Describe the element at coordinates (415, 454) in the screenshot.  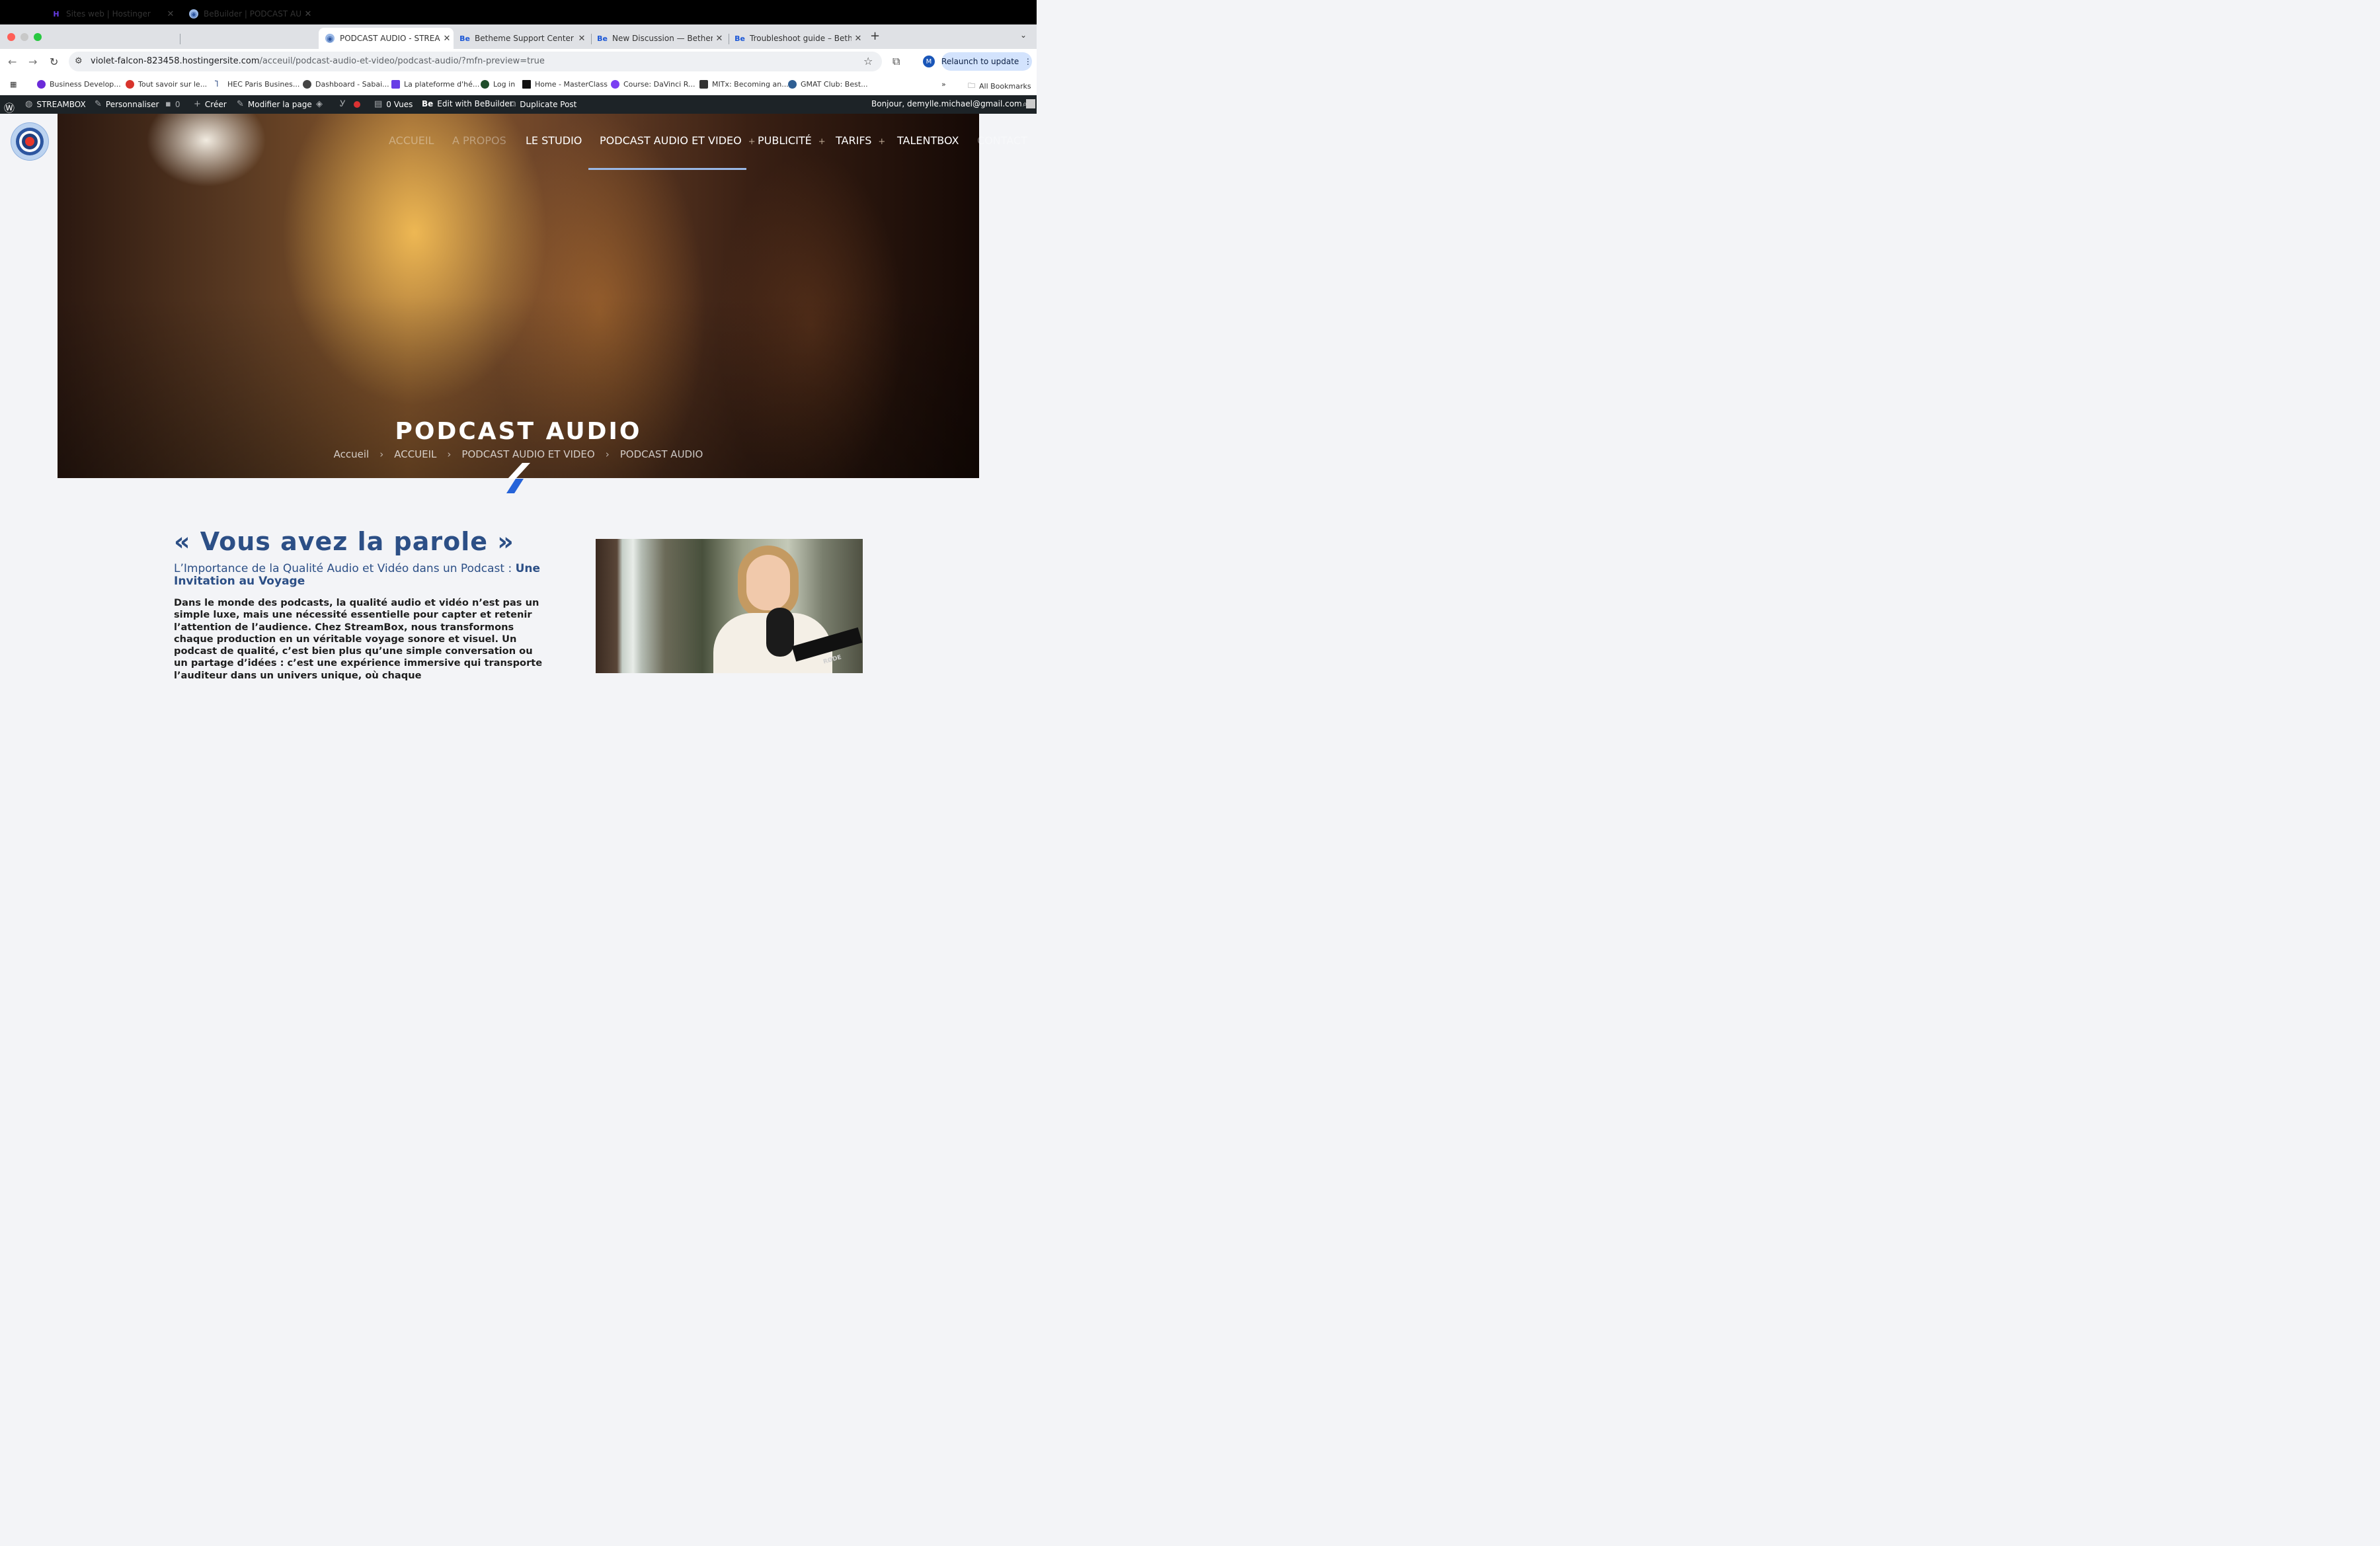
I see `breadcrumb-link: ACCUEIL` at that location.